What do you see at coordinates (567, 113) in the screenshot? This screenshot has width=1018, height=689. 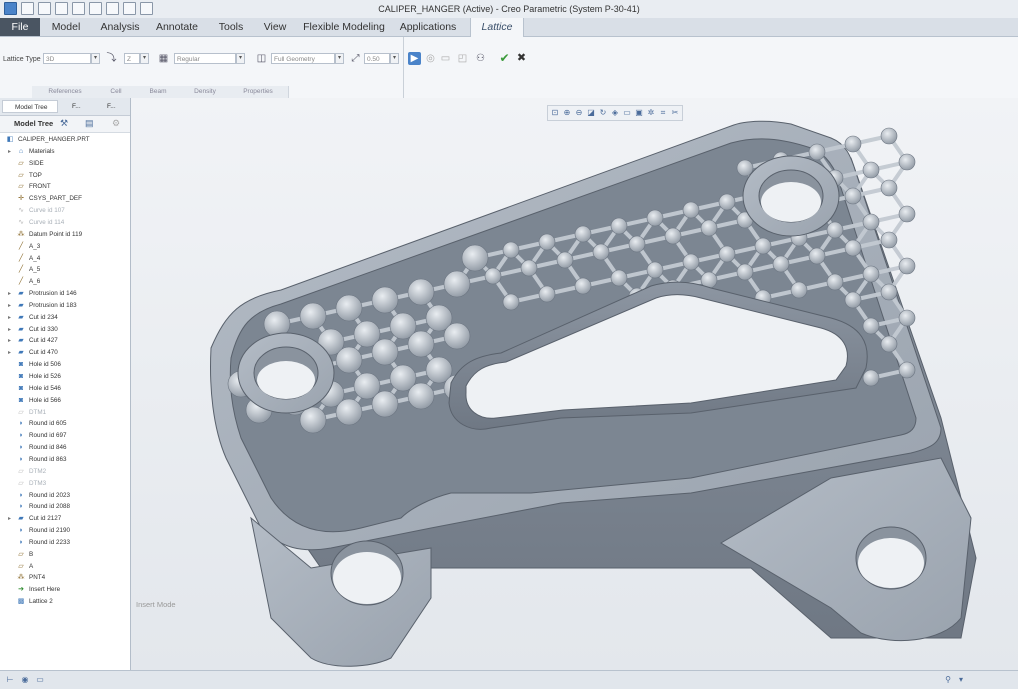 I see `zoom-in-icon: ⊕` at bounding box center [567, 113].